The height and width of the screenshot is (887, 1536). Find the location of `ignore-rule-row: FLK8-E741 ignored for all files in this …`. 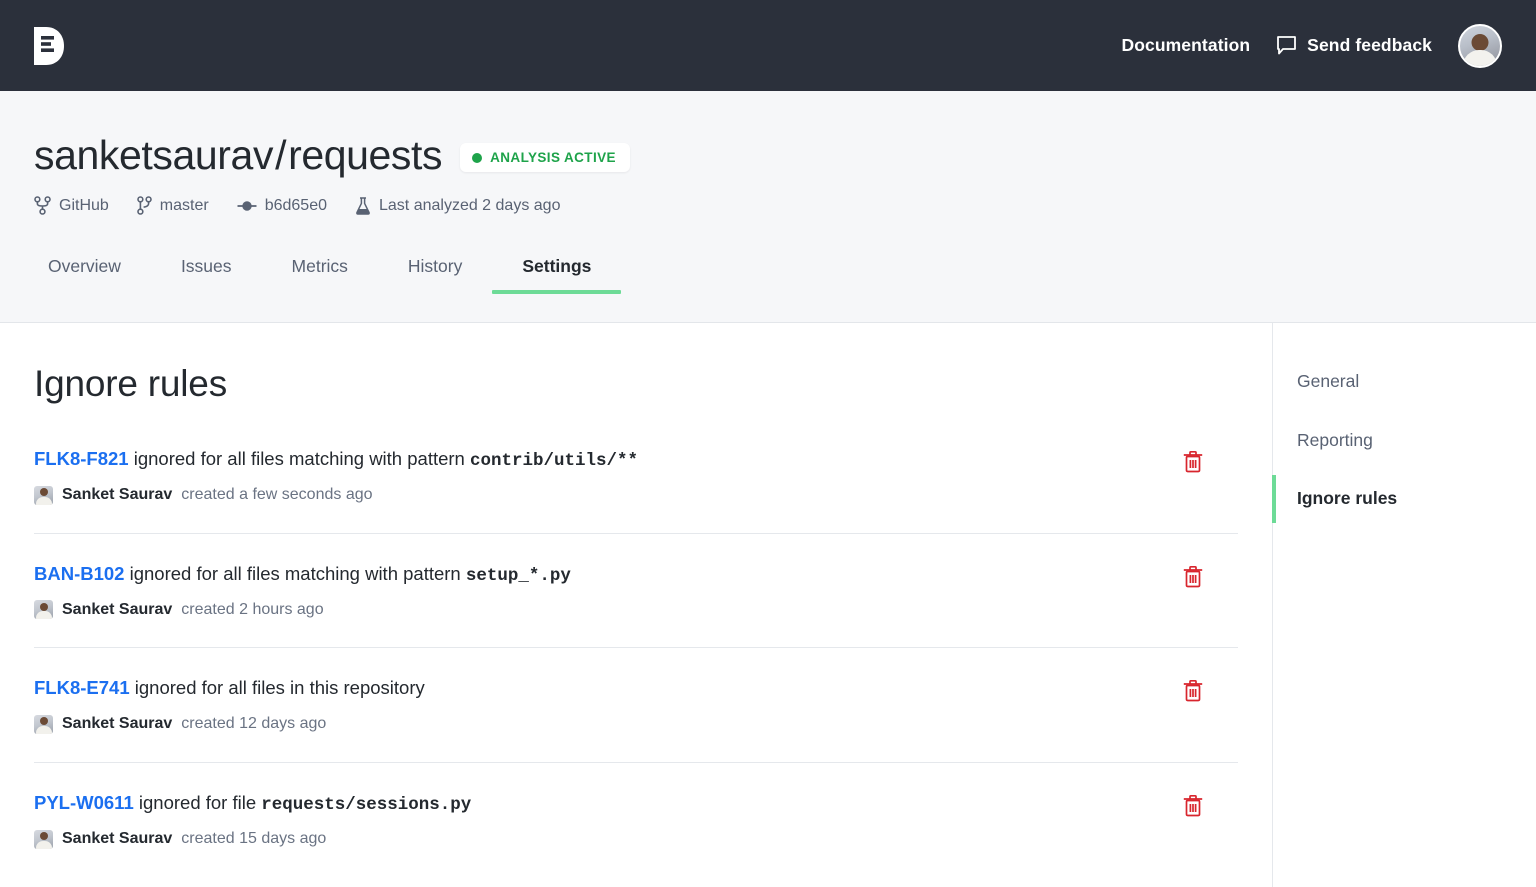

ignore-rule-row: FLK8-E741 ignored for all files in this … is located at coordinates (636, 719).